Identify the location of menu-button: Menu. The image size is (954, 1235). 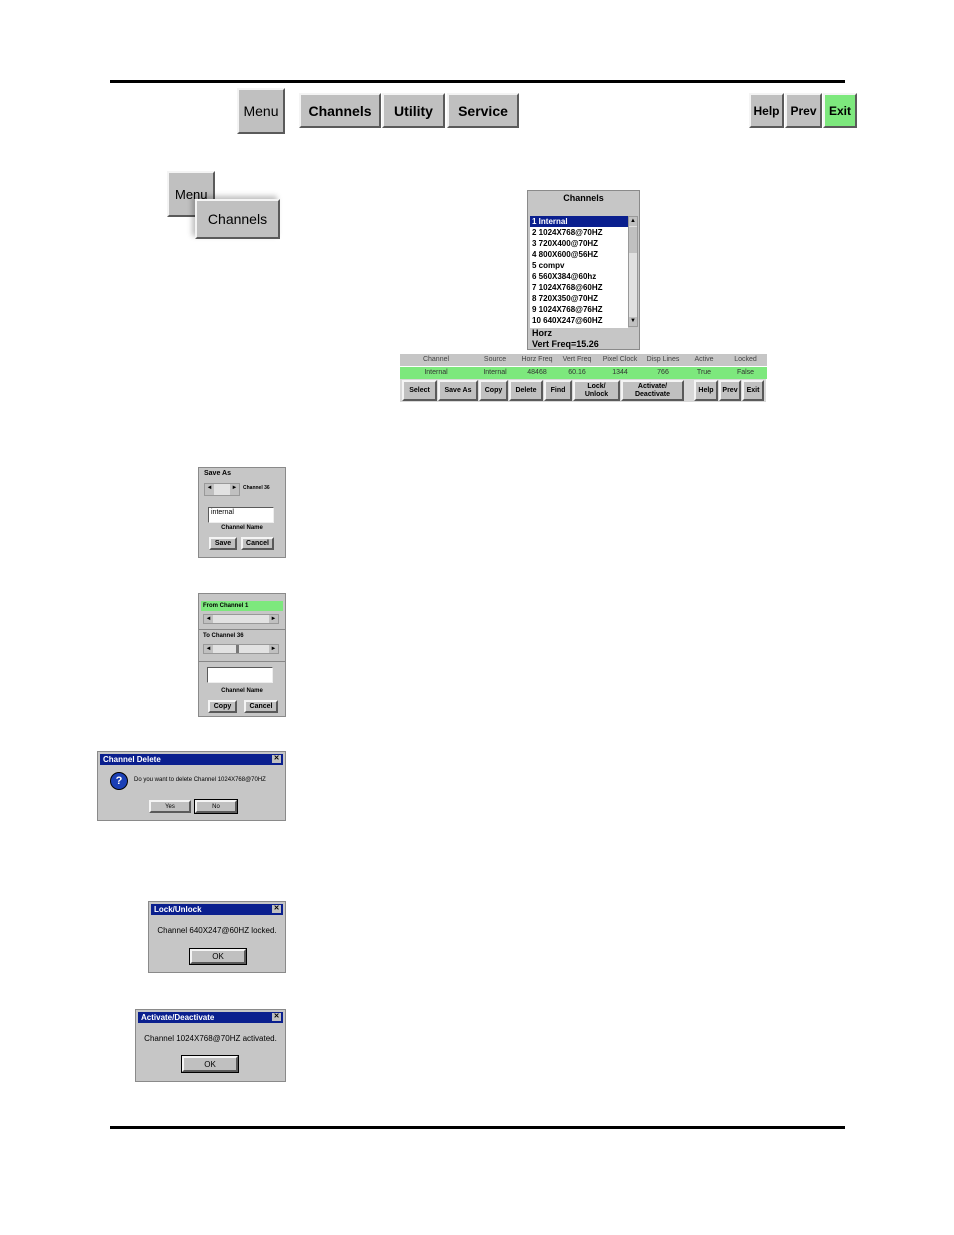
(261, 111).